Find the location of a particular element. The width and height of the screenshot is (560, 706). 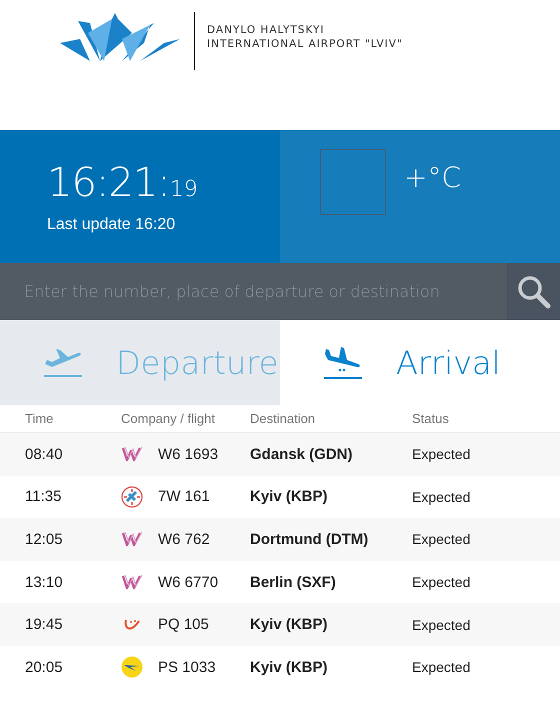

flight-number: W6 762 is located at coordinates (184, 539).